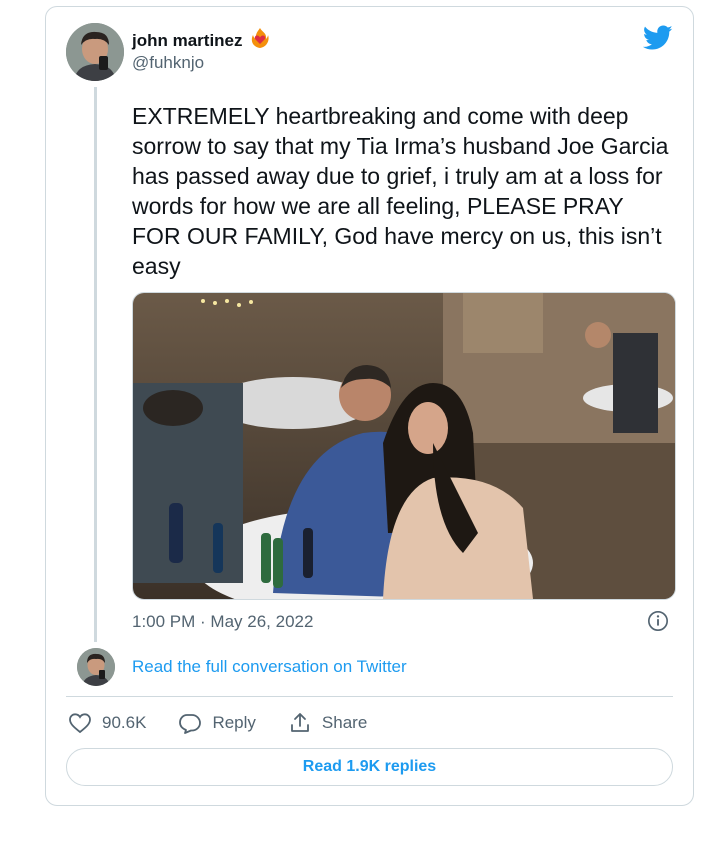 This screenshot has width=717, height=847. What do you see at coordinates (269, 667) in the screenshot?
I see `read-conversation-link: Read the full conversation on Twitter` at bounding box center [269, 667].